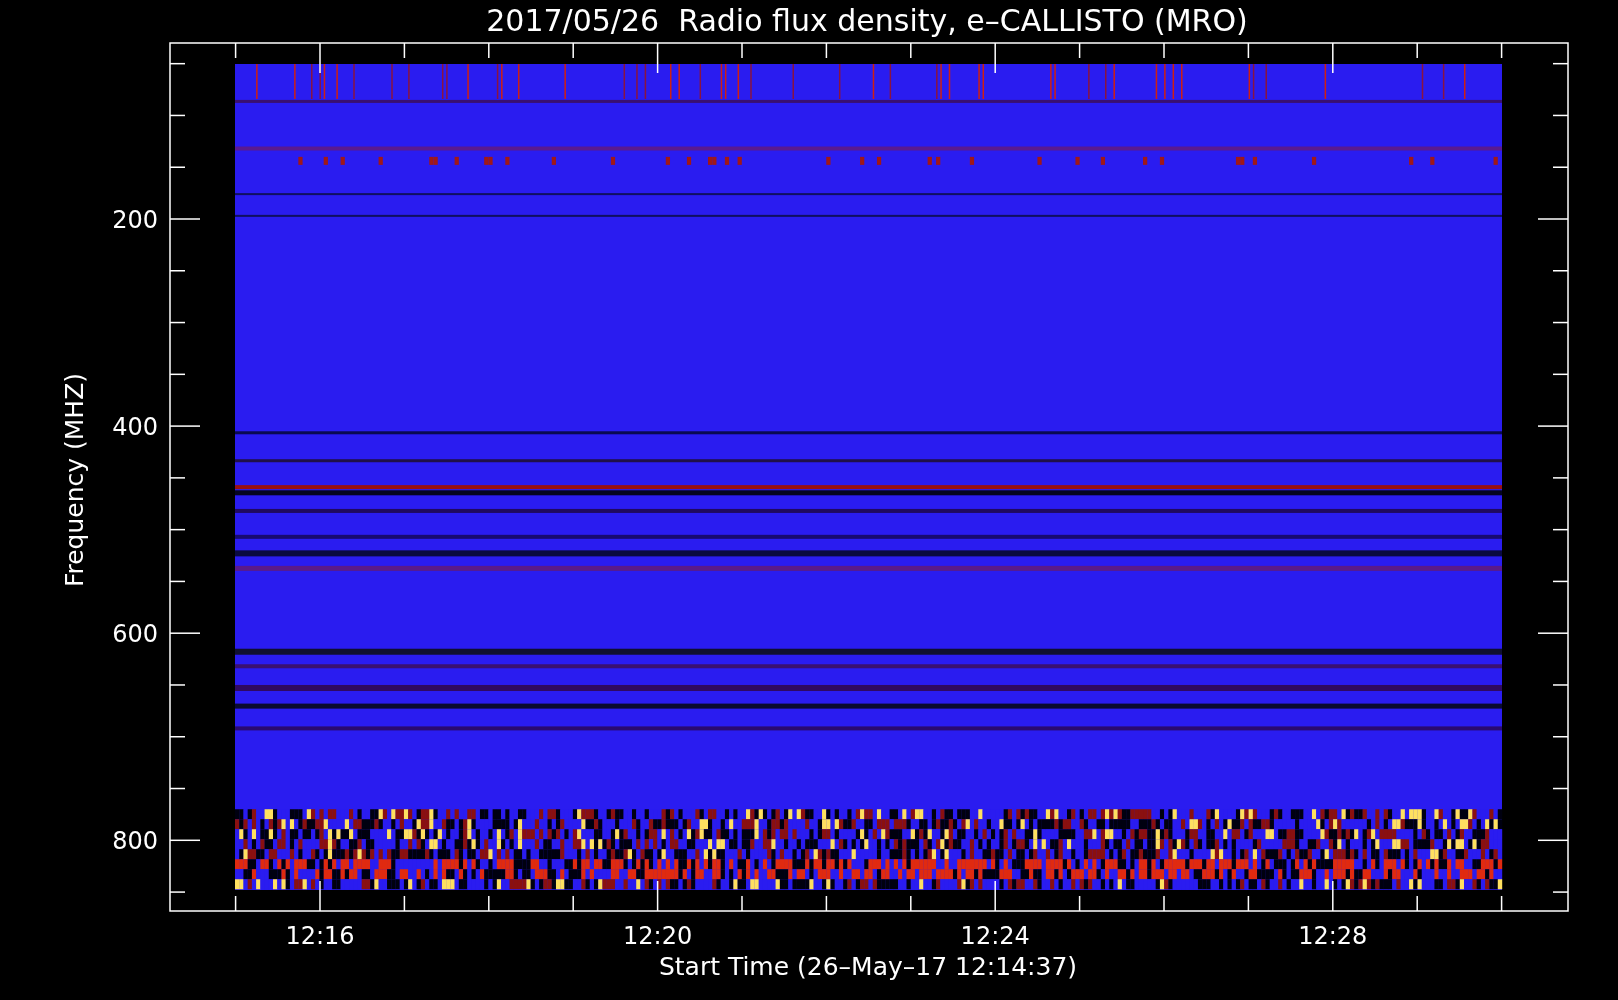 The image size is (1618, 1000). What do you see at coordinates (868, 966) in the screenshot?
I see `x-axis-title: Start Time (26–May–17 12:14:37)` at bounding box center [868, 966].